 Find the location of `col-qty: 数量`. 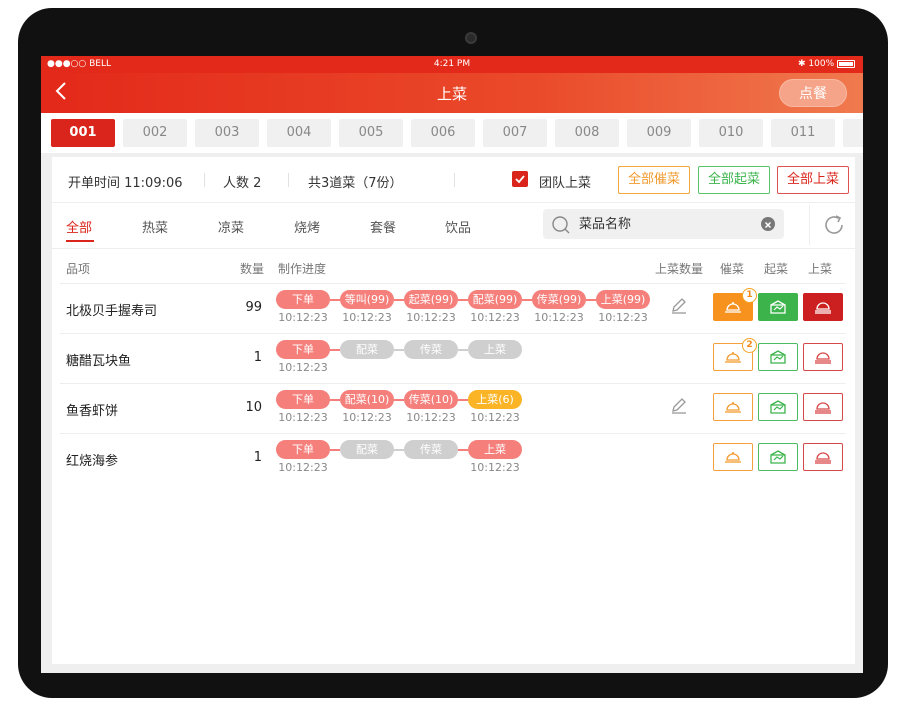

col-qty: 数量 is located at coordinates (252, 269).